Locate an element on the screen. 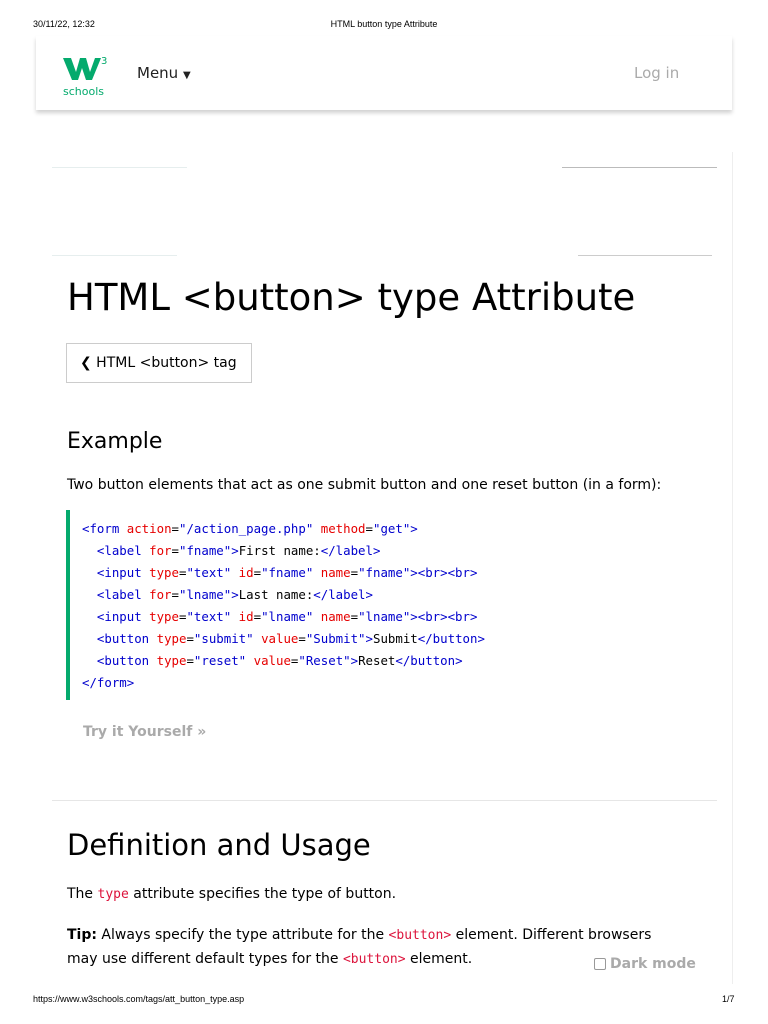 The width and height of the screenshot is (768, 1024). code-token: id is located at coordinates (246, 616).